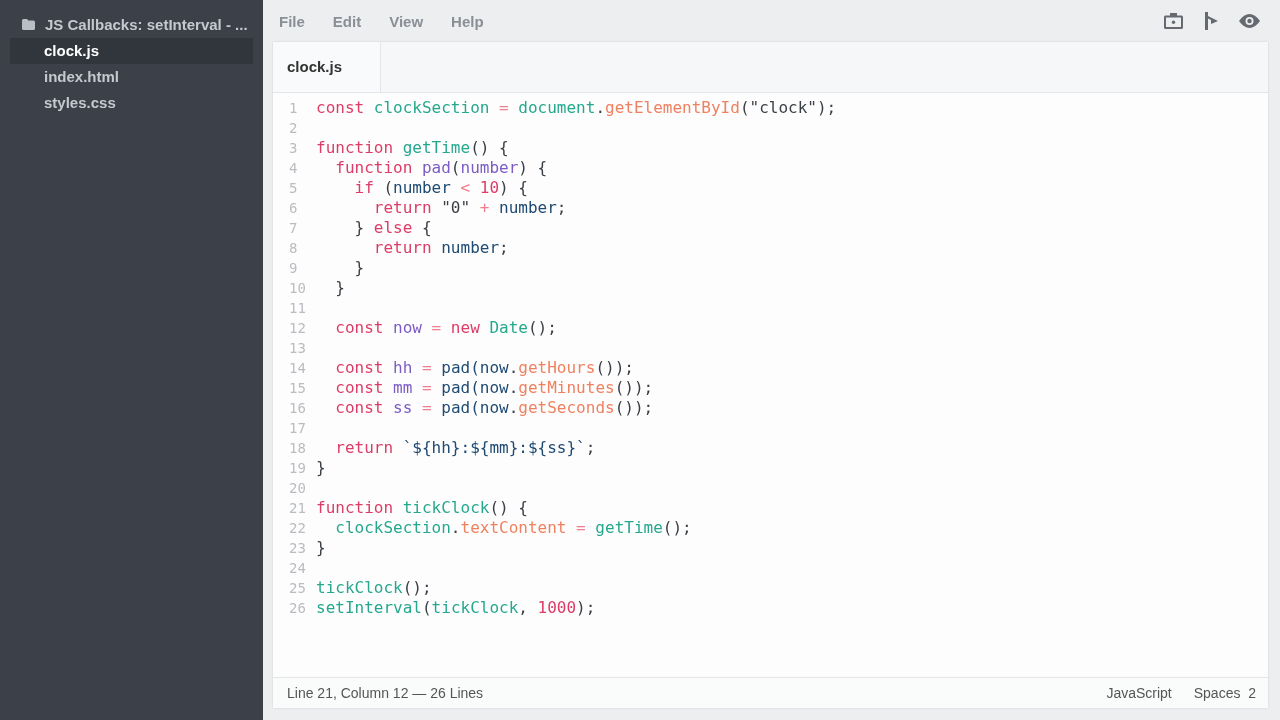  I want to click on line-number: 13, so click(297, 348).